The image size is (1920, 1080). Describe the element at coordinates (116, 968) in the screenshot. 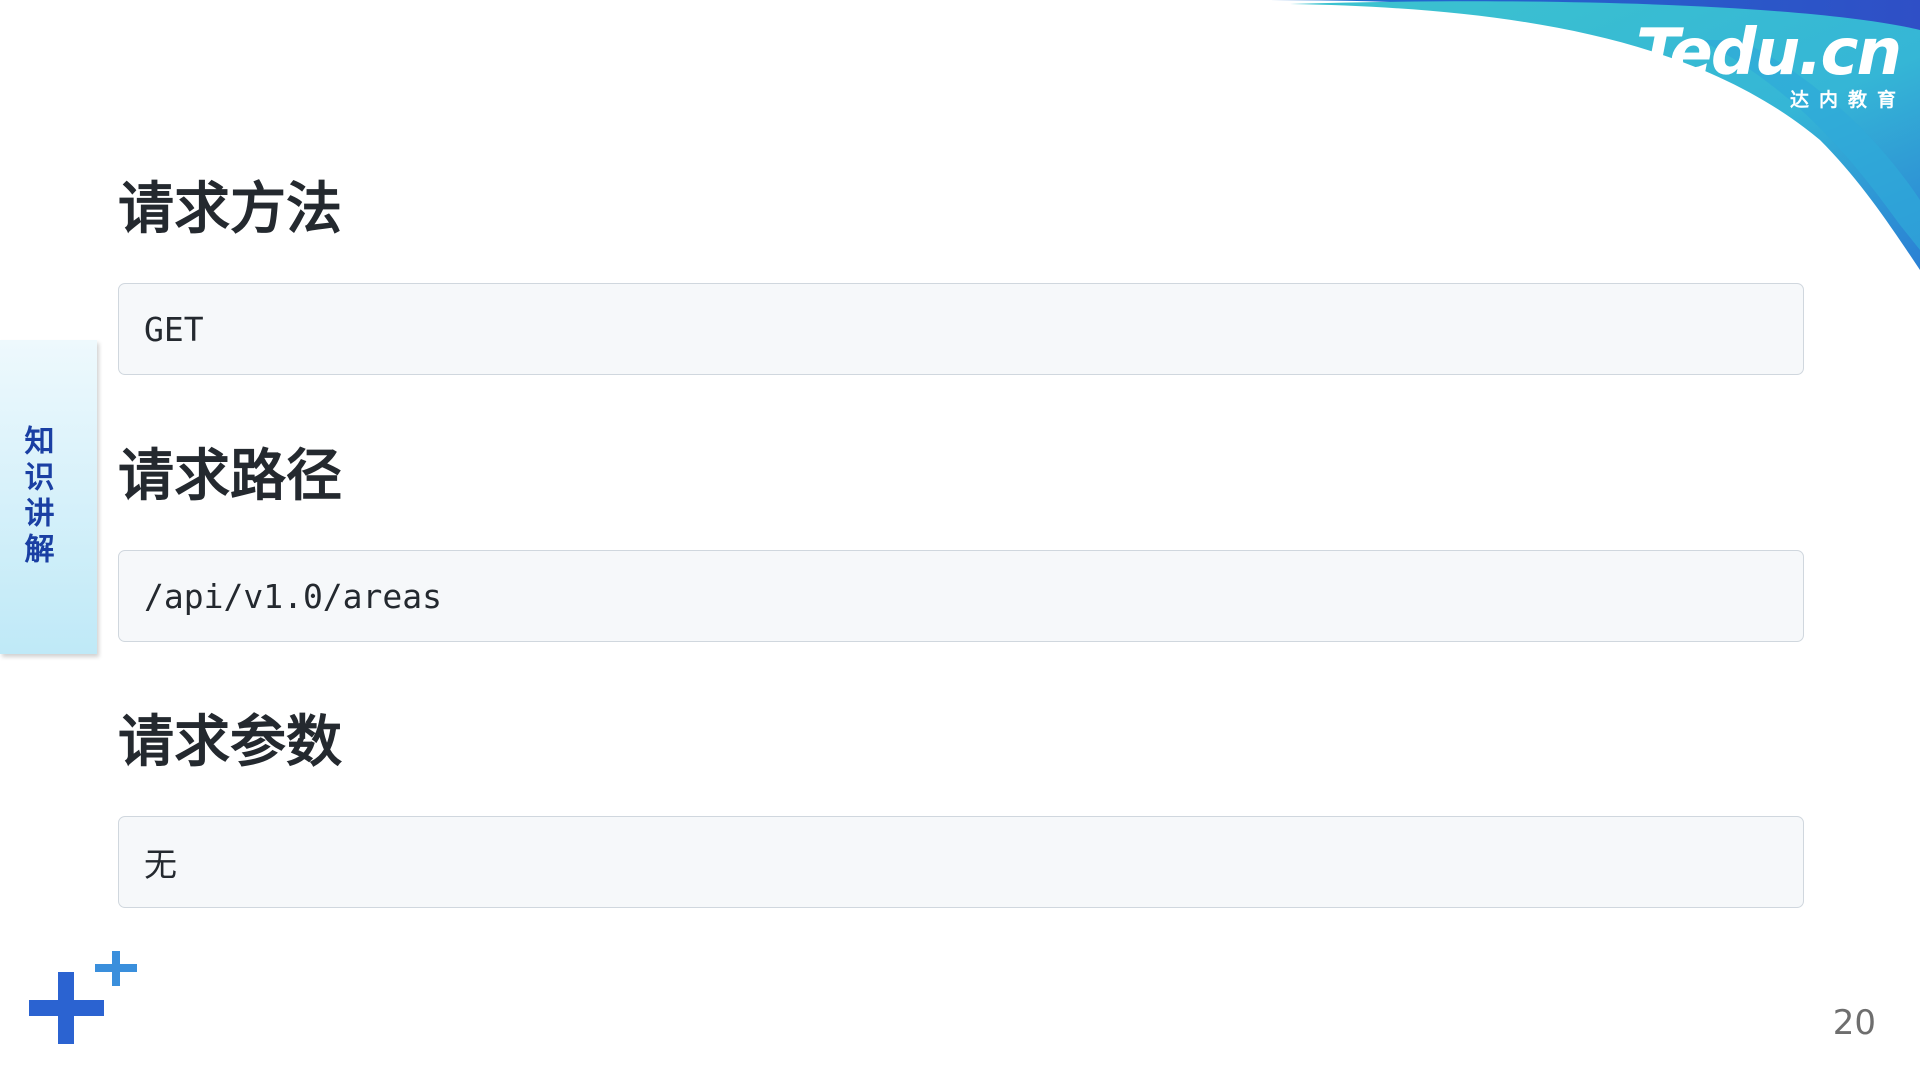

I see `plus-small-vertical` at that location.